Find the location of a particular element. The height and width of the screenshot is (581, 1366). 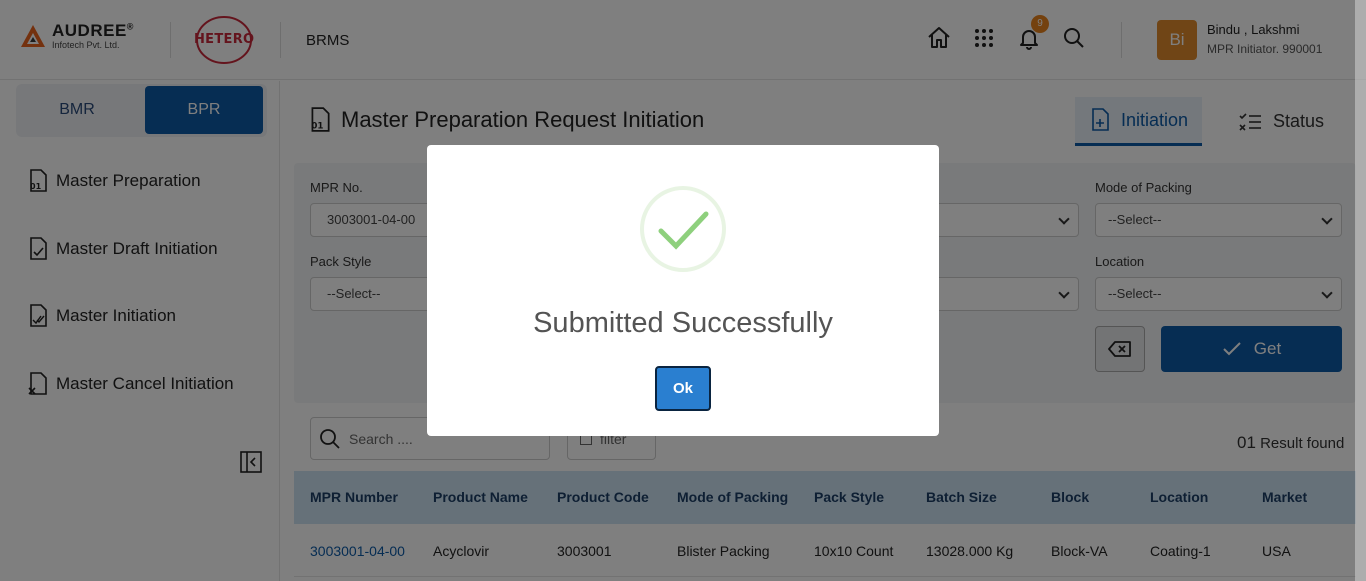

ok-button: Ok is located at coordinates (683, 388).